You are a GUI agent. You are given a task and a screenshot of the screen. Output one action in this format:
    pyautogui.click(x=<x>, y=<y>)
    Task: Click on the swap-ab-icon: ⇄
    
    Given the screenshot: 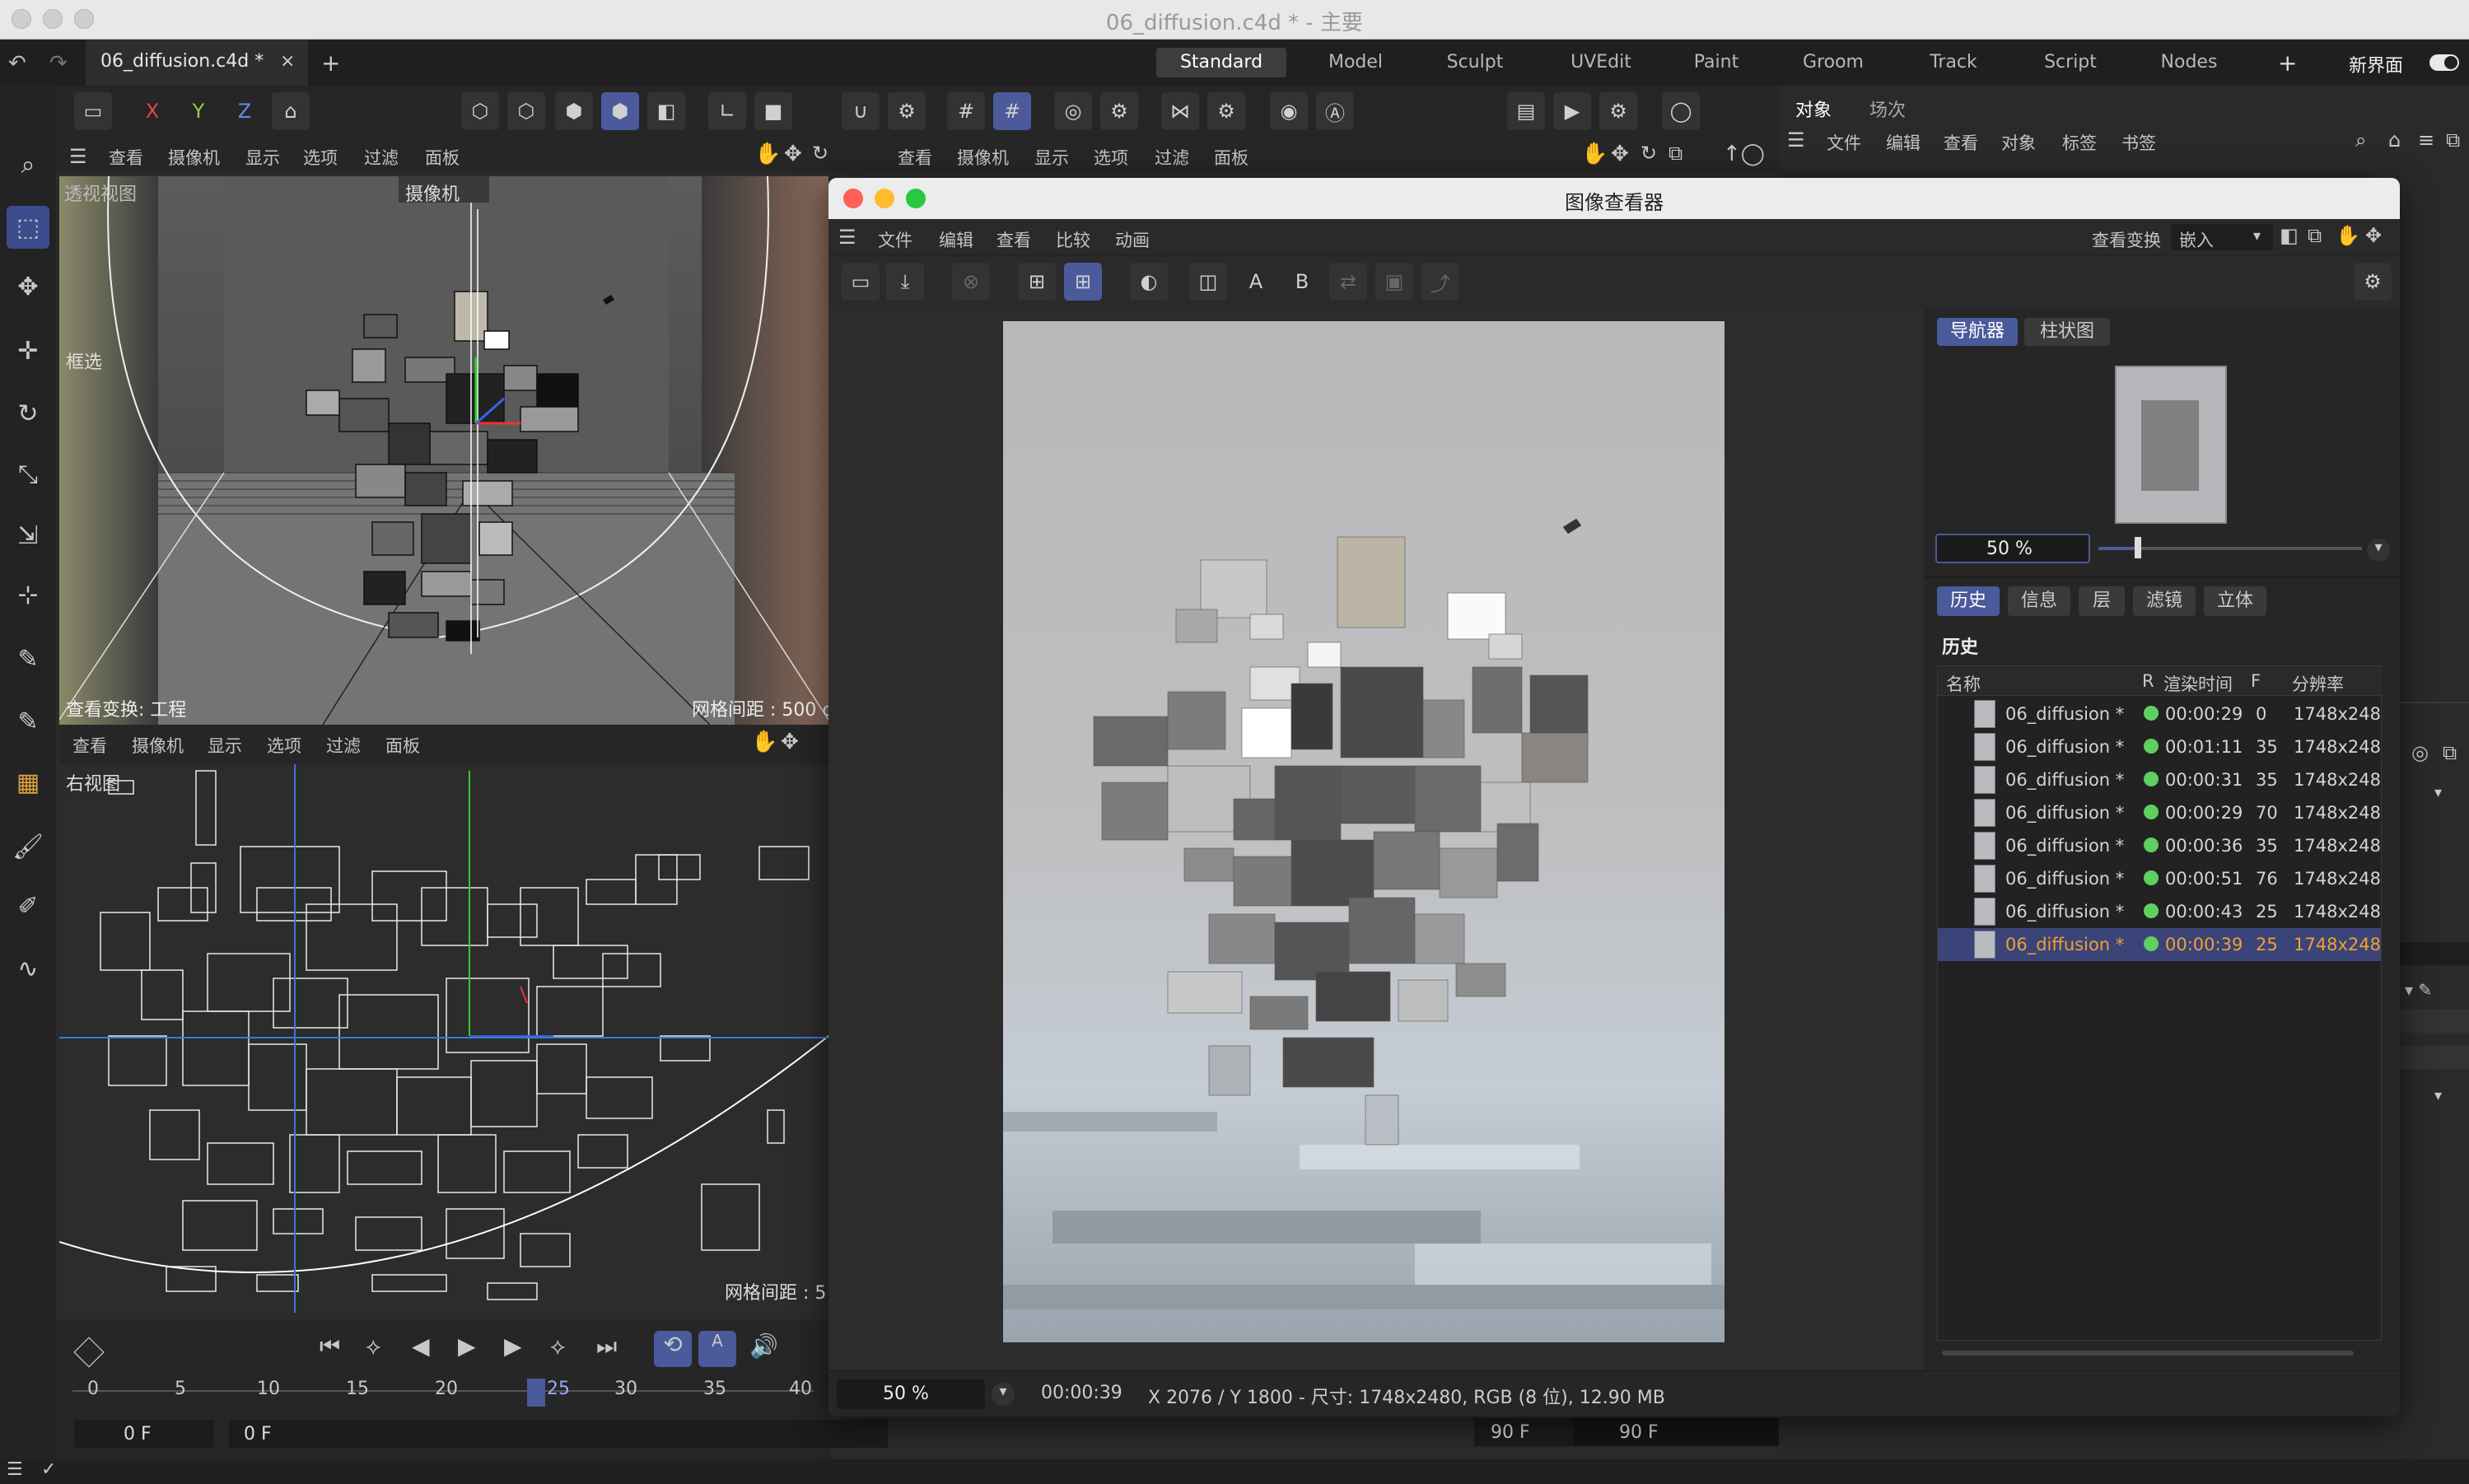 What is the action you would take?
    pyautogui.click(x=1348, y=282)
    